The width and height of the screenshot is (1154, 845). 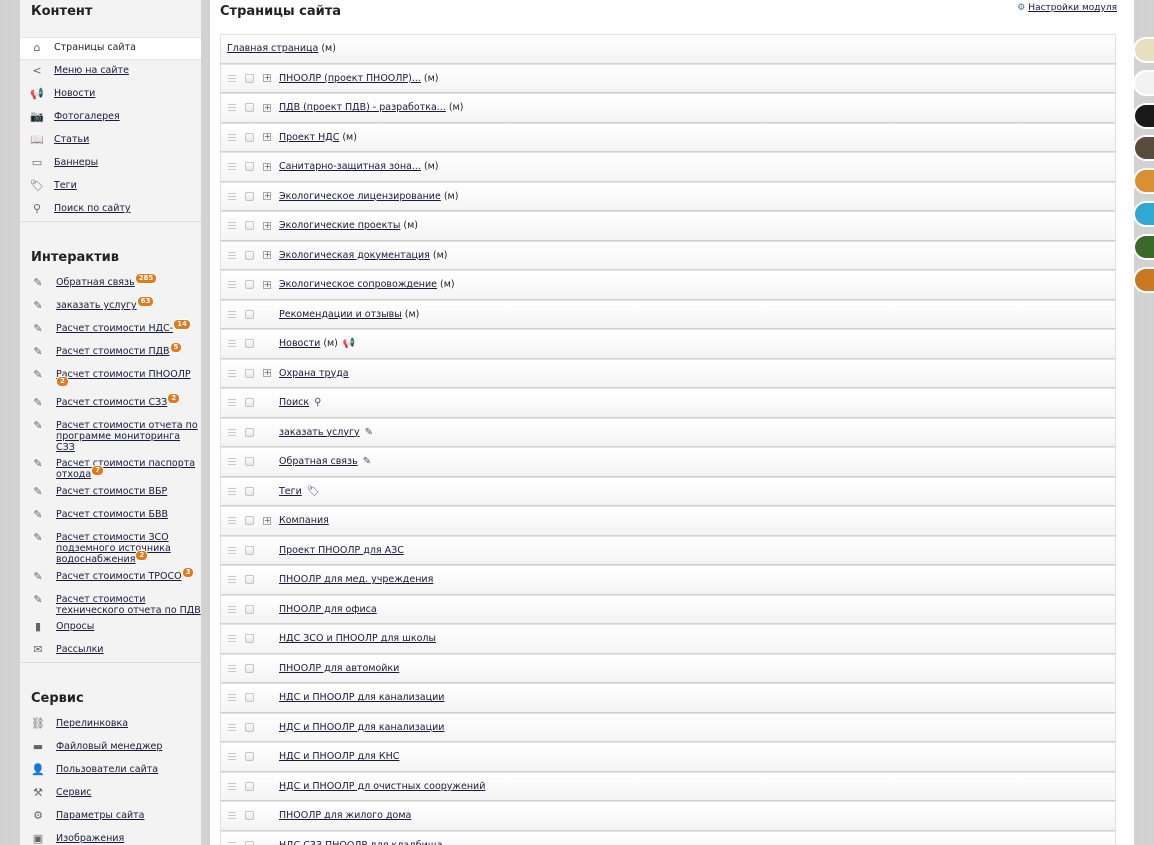 What do you see at coordinates (319, 432) in the screenshot?
I see `page-link: заказать услугу` at bounding box center [319, 432].